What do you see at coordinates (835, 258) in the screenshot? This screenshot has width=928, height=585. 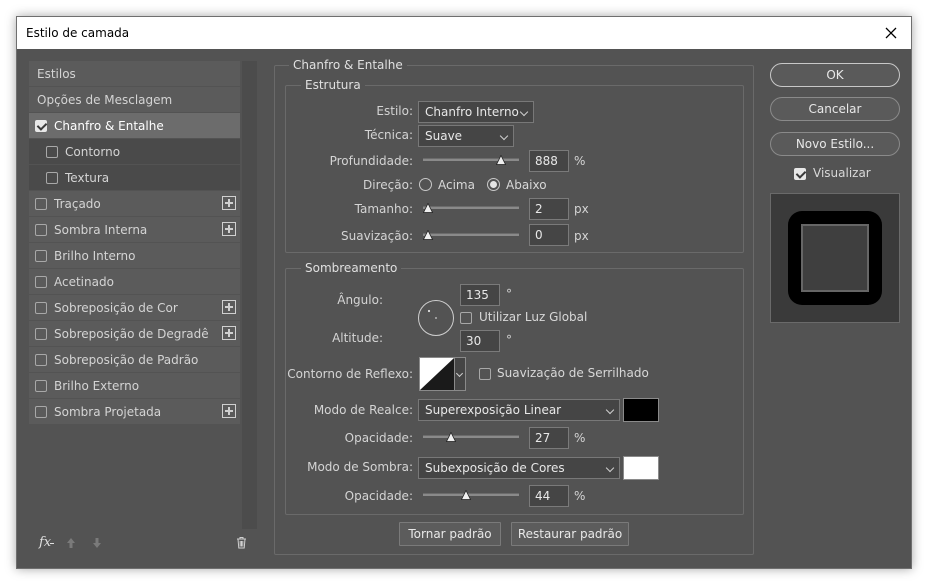 I see `style-preview` at bounding box center [835, 258].